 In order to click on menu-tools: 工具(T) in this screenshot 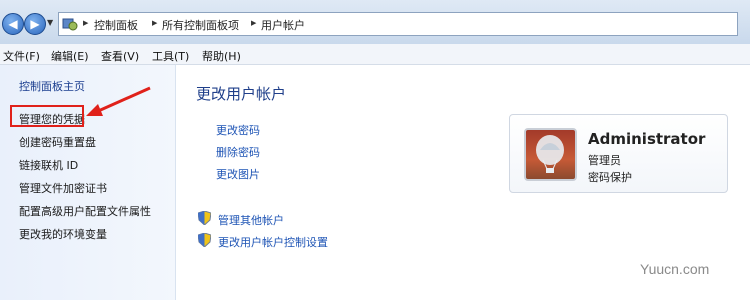, I will do `click(170, 56)`.